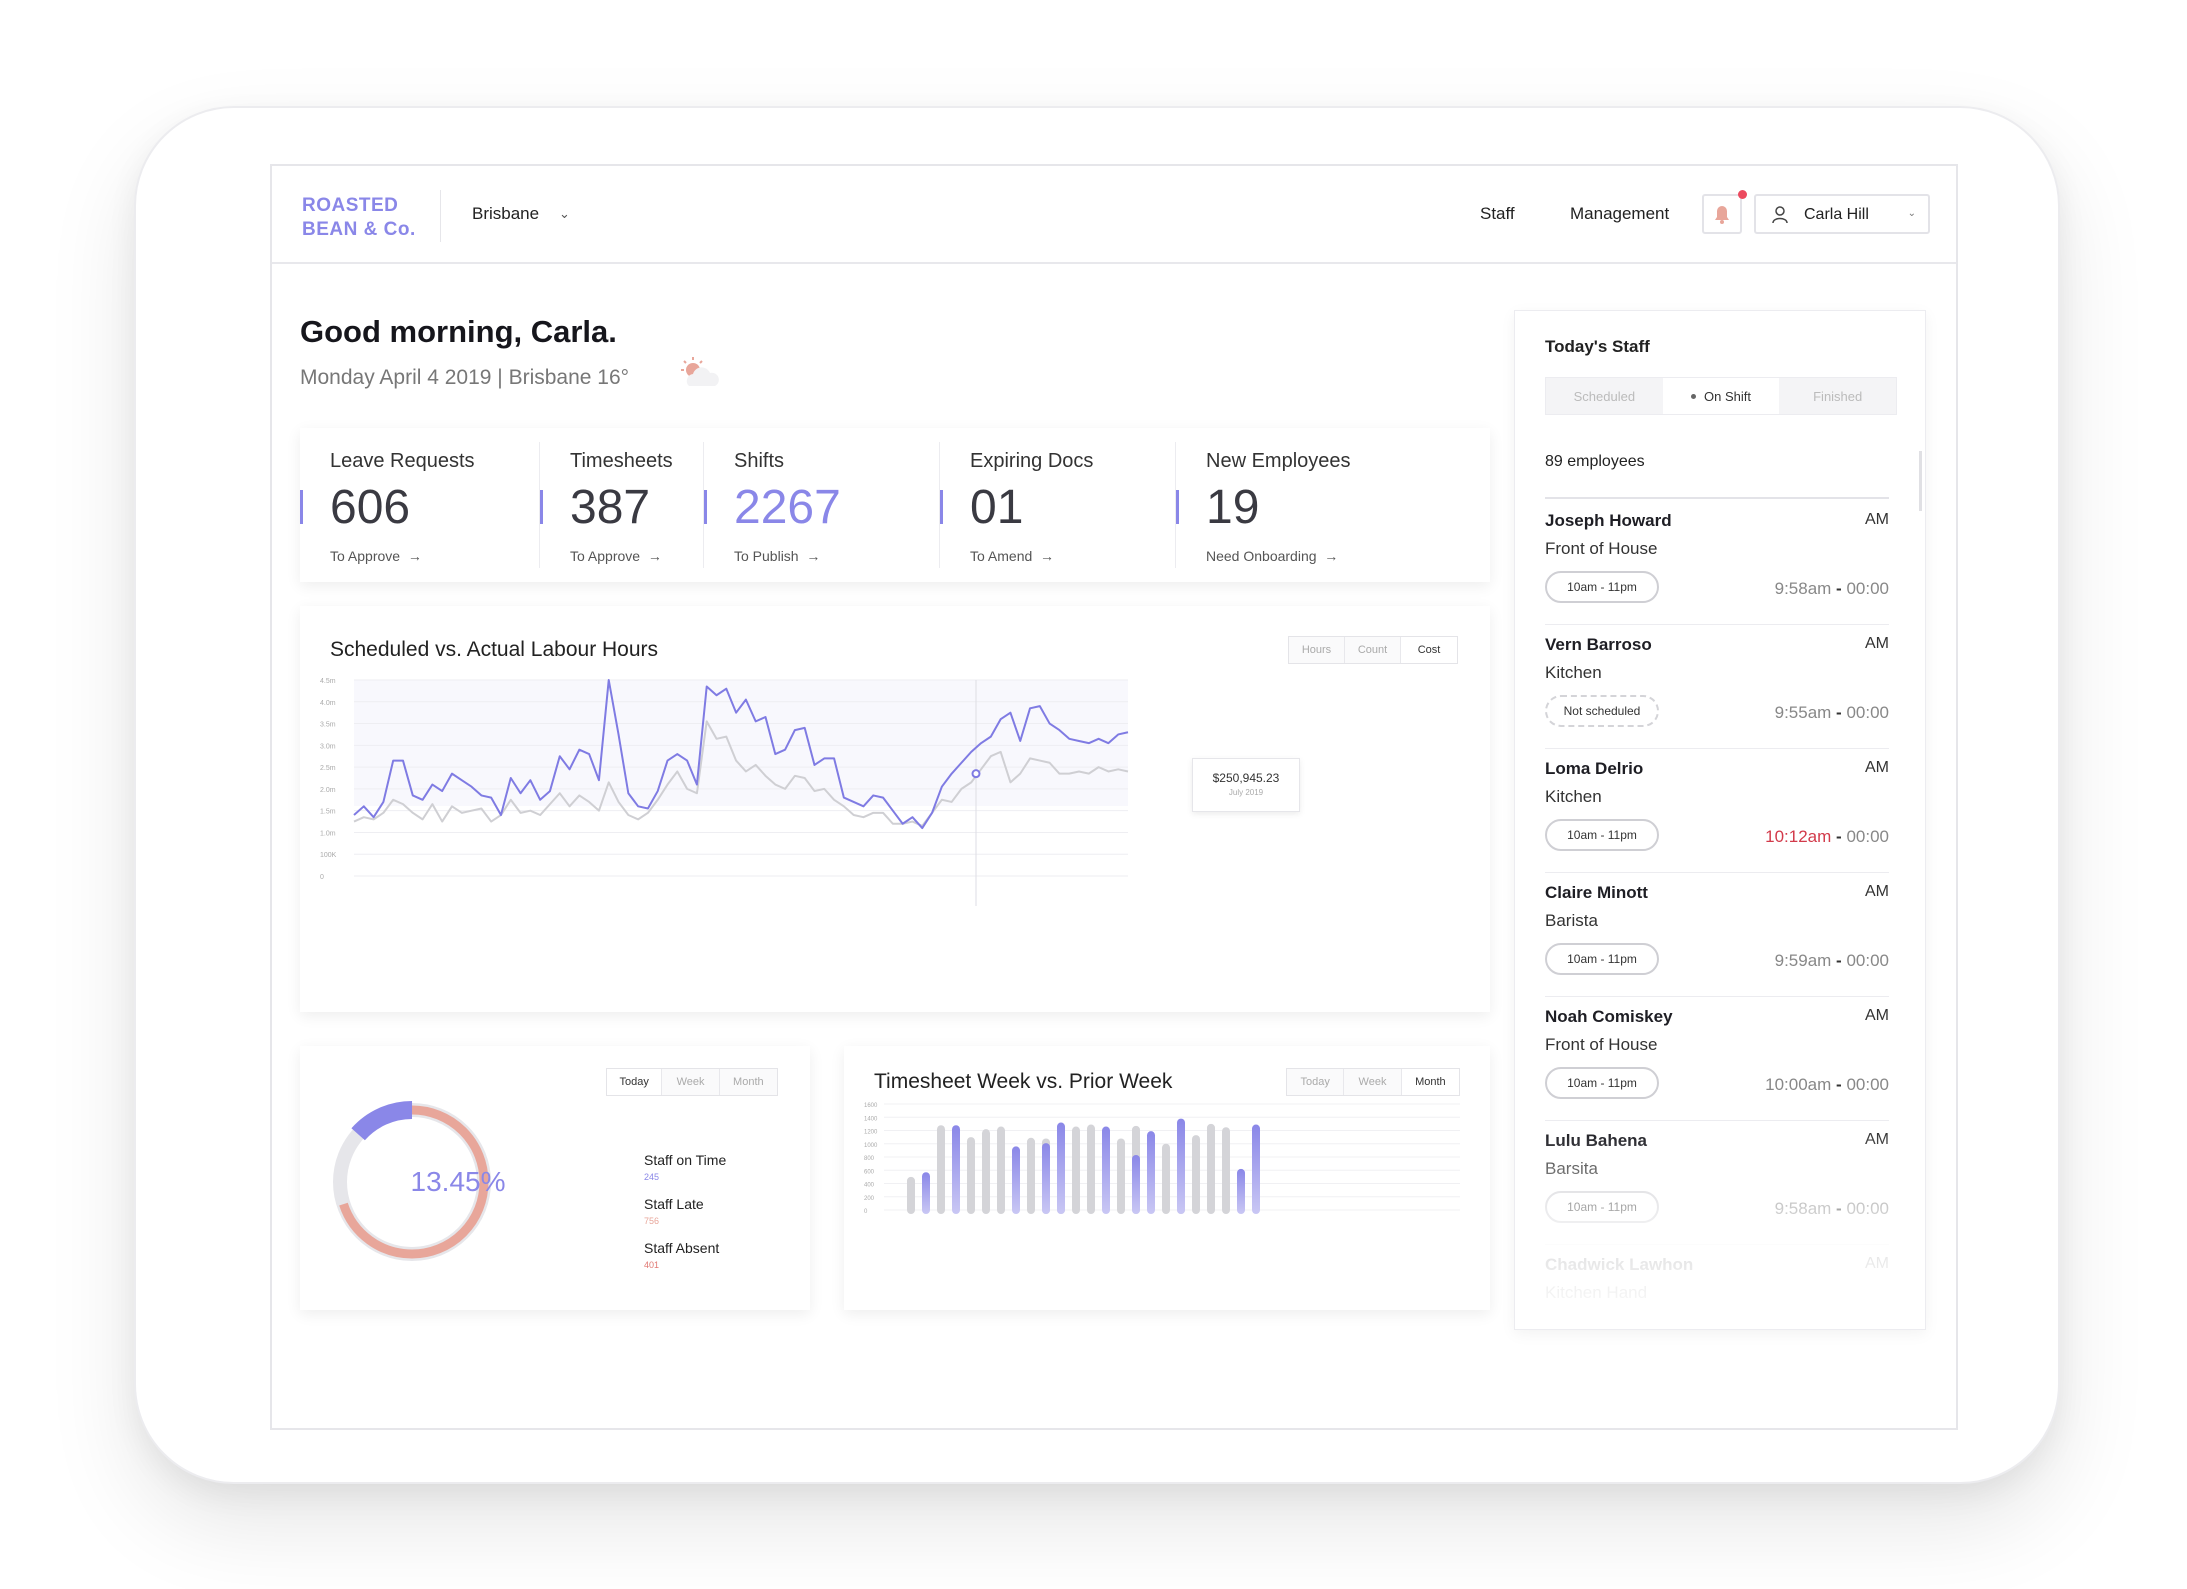 This screenshot has width=2187, height=1589. What do you see at coordinates (1722, 214) in the screenshot?
I see `notification-button` at bounding box center [1722, 214].